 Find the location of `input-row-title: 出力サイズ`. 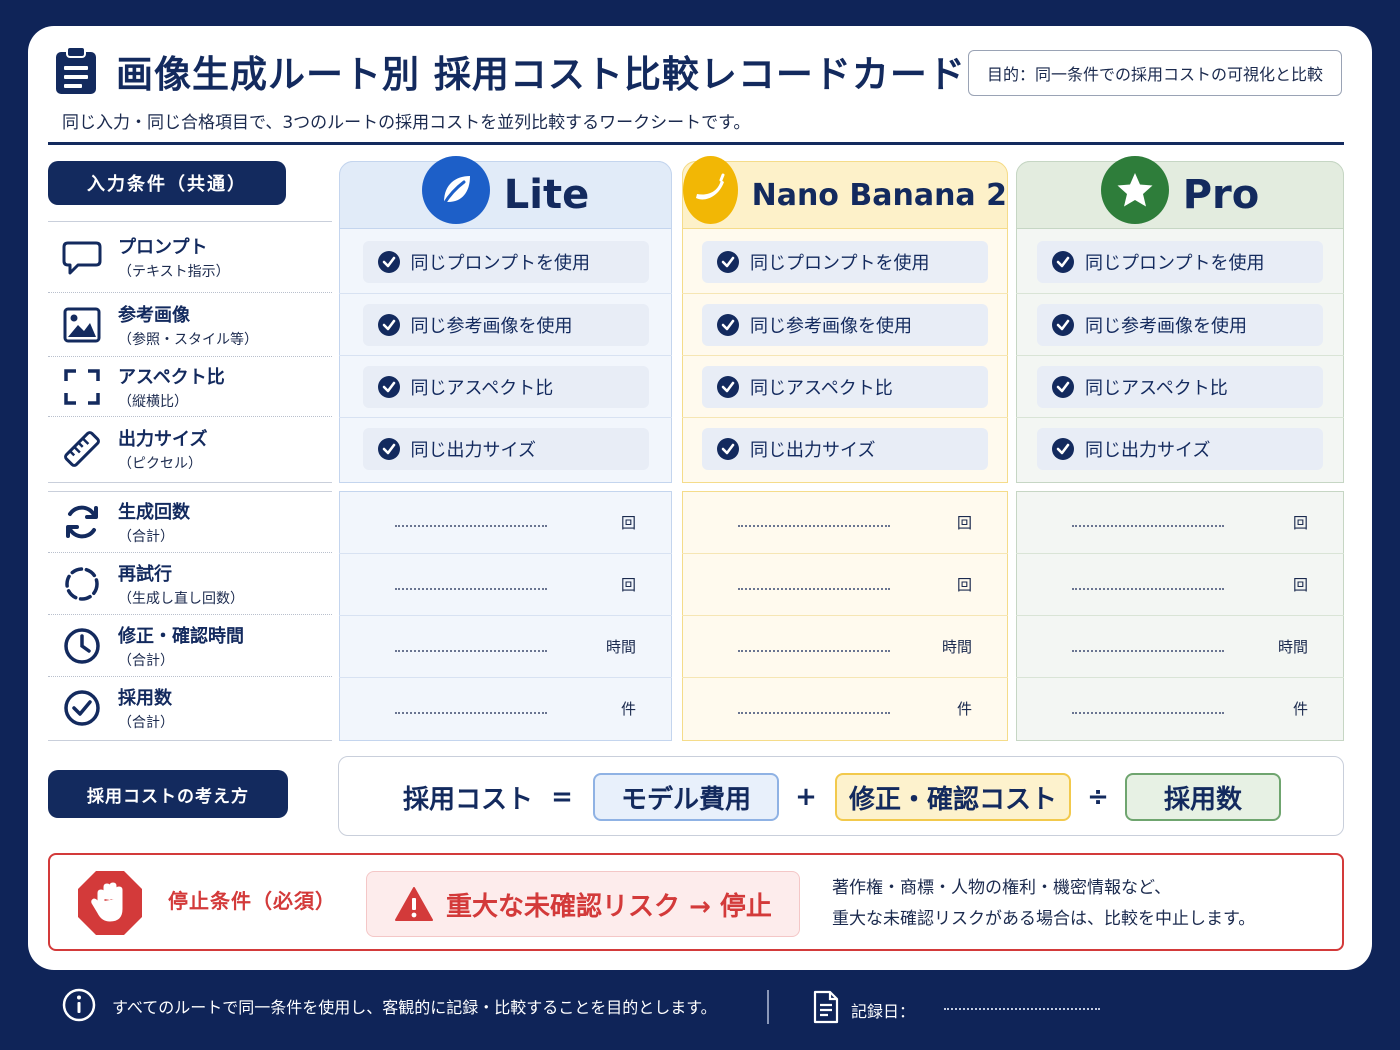

input-row-title: 出力サイズ is located at coordinates (163, 439).